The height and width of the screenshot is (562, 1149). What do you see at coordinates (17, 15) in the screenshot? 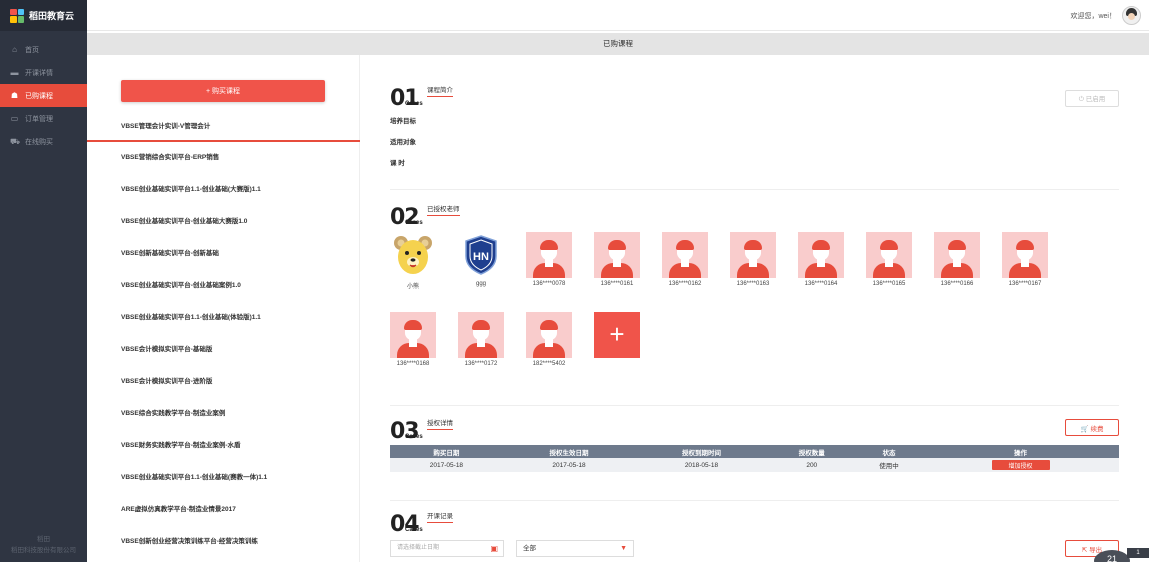
I see `brand-logo-icon` at bounding box center [17, 15].